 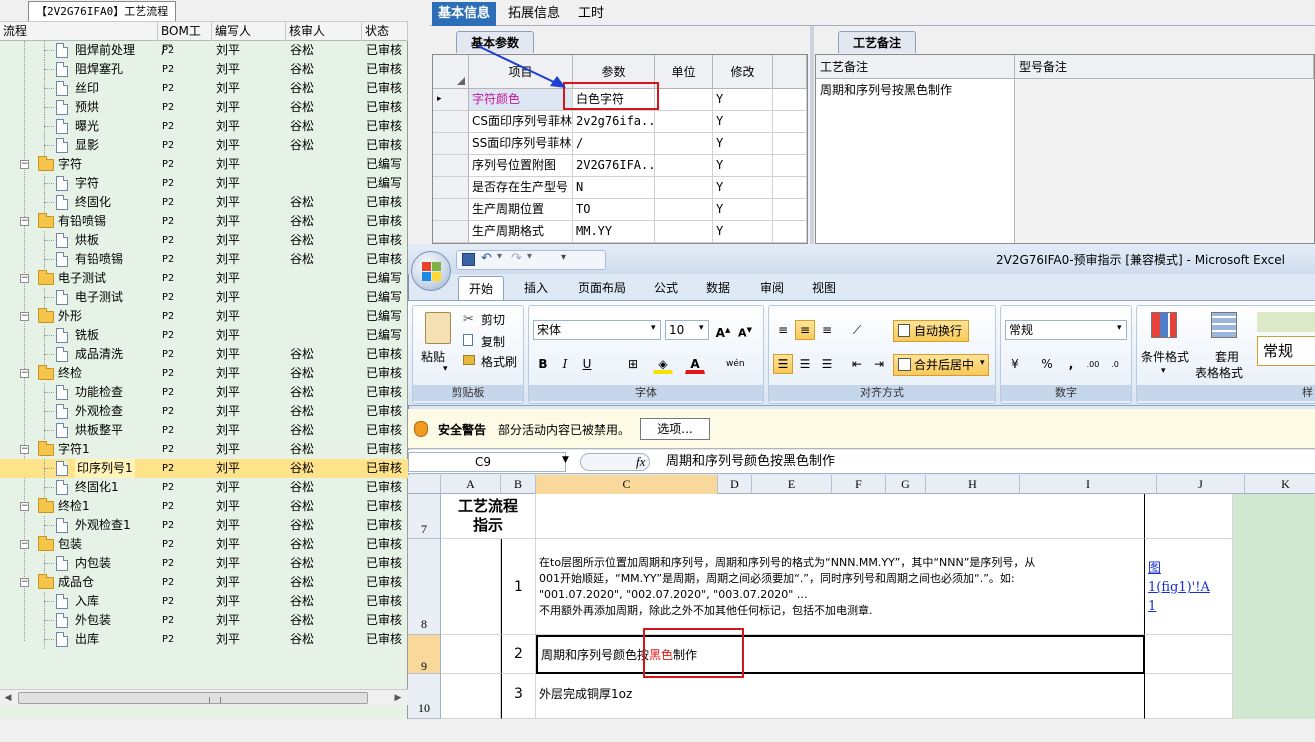 I want to click on format-as-table-button-2: 表格格式, so click(x=1219, y=373).